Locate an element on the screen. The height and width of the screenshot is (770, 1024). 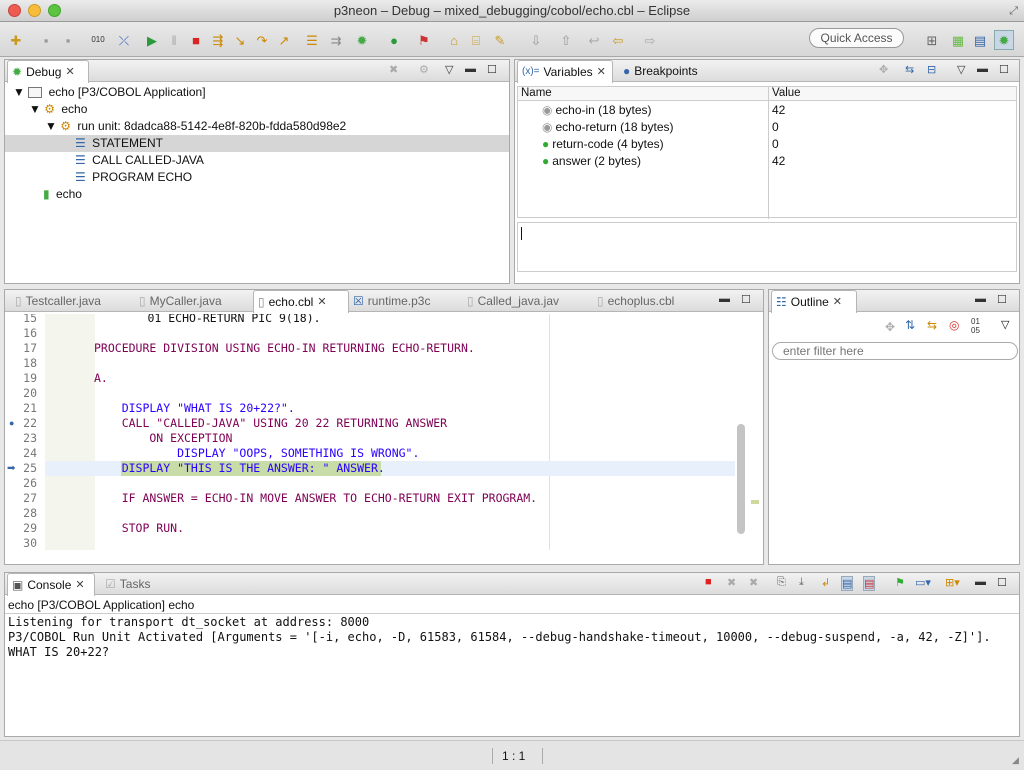
tab-echoplus: ▯ echoplus.cbl is located at coordinates (633, 301).